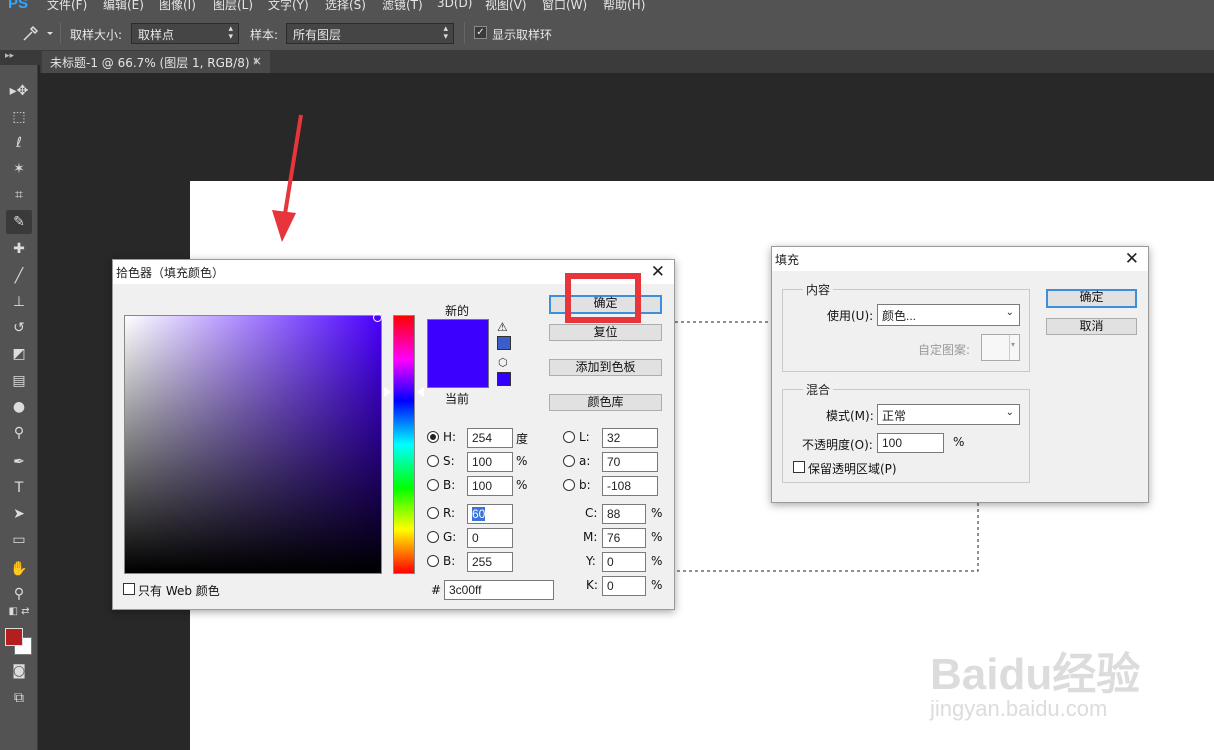 Image resolution: width=1214 pixels, height=750 pixels. What do you see at coordinates (960, 259) in the screenshot?
I see `fill-titlebar: 填充 ✕` at bounding box center [960, 259].